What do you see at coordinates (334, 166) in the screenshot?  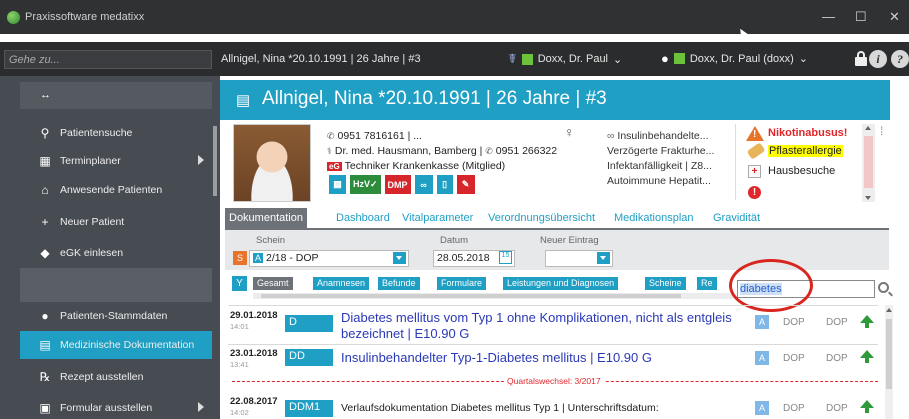 I see `insurance-card-icon: eG` at bounding box center [334, 166].